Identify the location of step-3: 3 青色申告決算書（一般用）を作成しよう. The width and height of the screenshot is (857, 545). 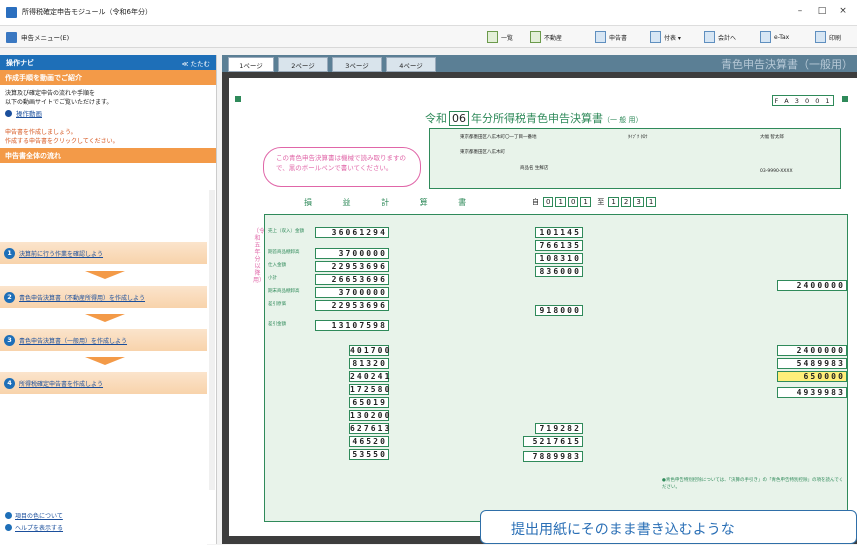
(103, 340).